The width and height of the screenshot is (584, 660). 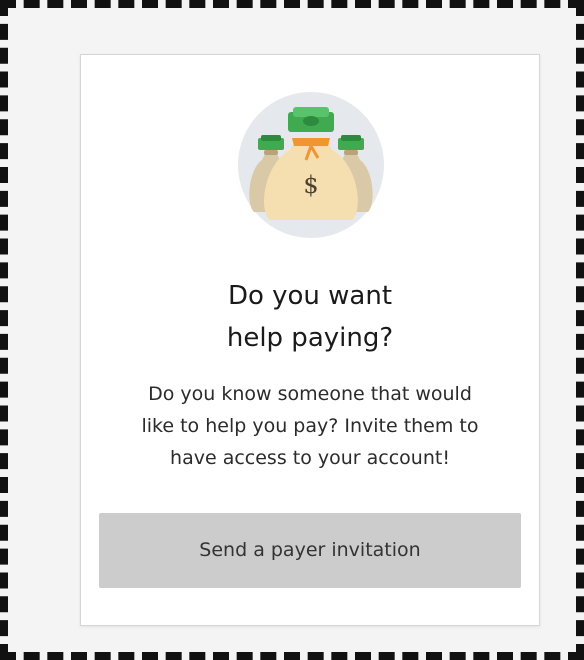 I want to click on card-title-line2: help paying?, so click(x=310, y=338).